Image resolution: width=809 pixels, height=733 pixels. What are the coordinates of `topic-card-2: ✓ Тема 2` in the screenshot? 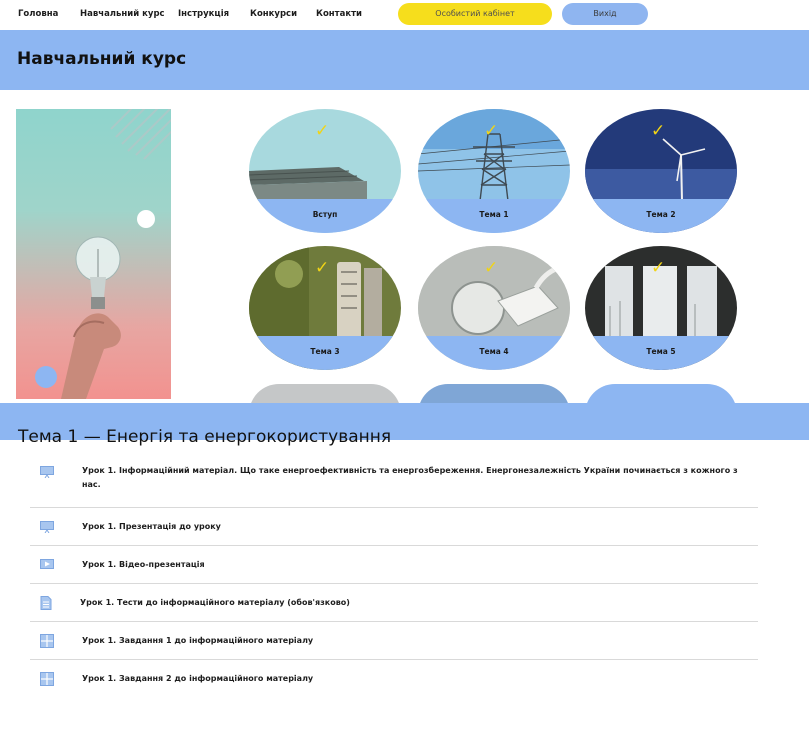 It's located at (661, 171).